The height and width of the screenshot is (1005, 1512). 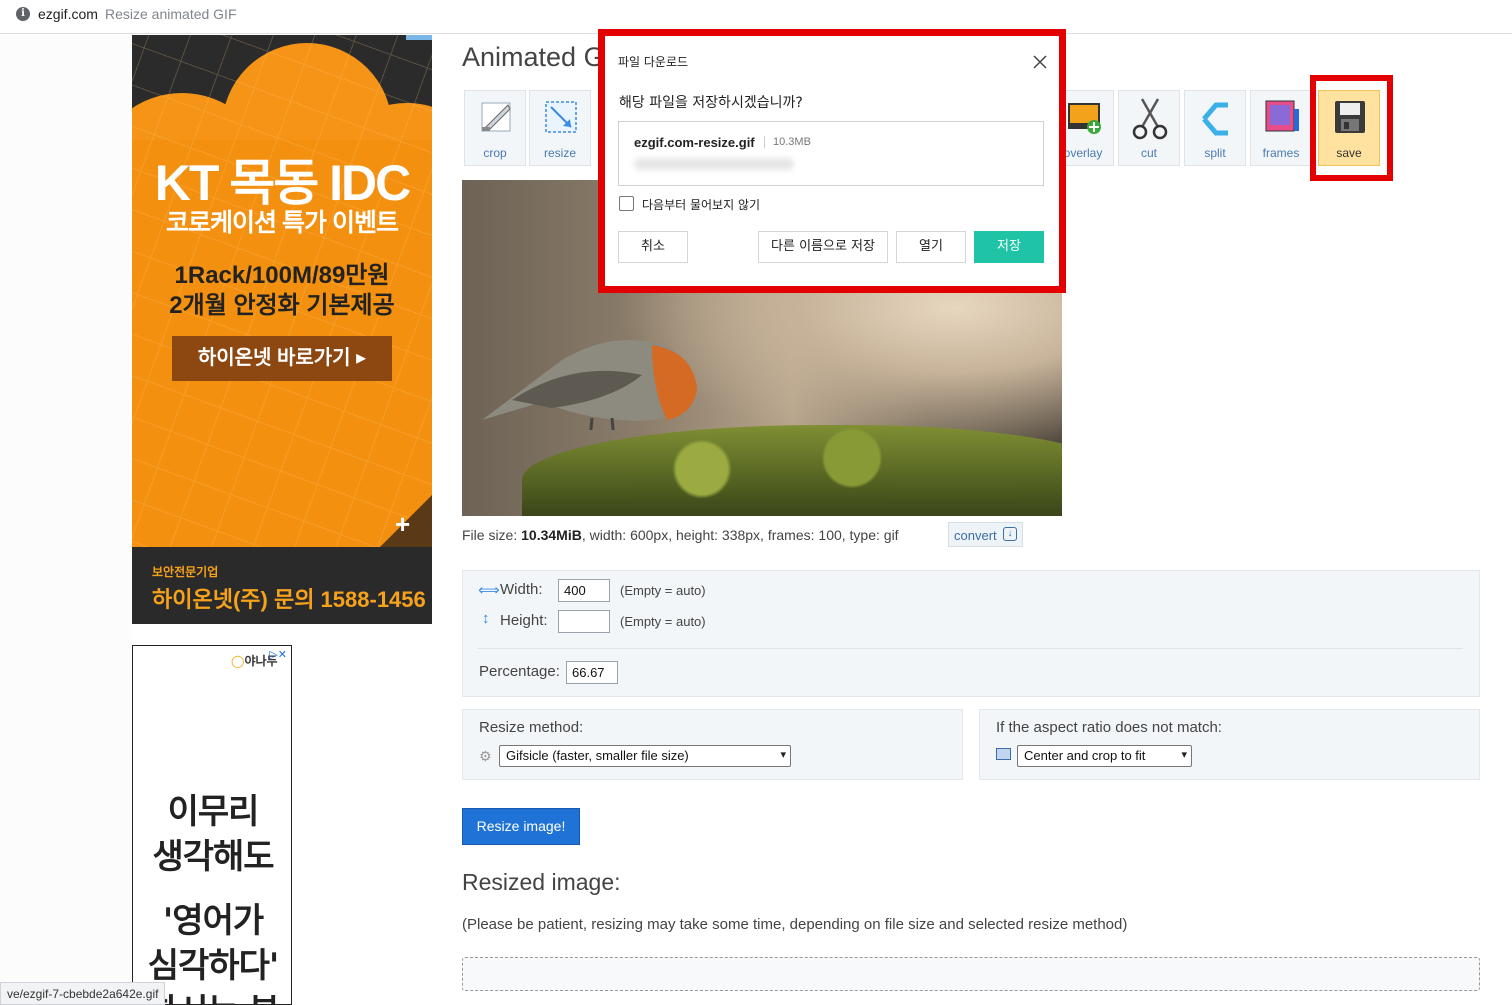 I want to click on save-highlight-box, so click(x=1351, y=128).